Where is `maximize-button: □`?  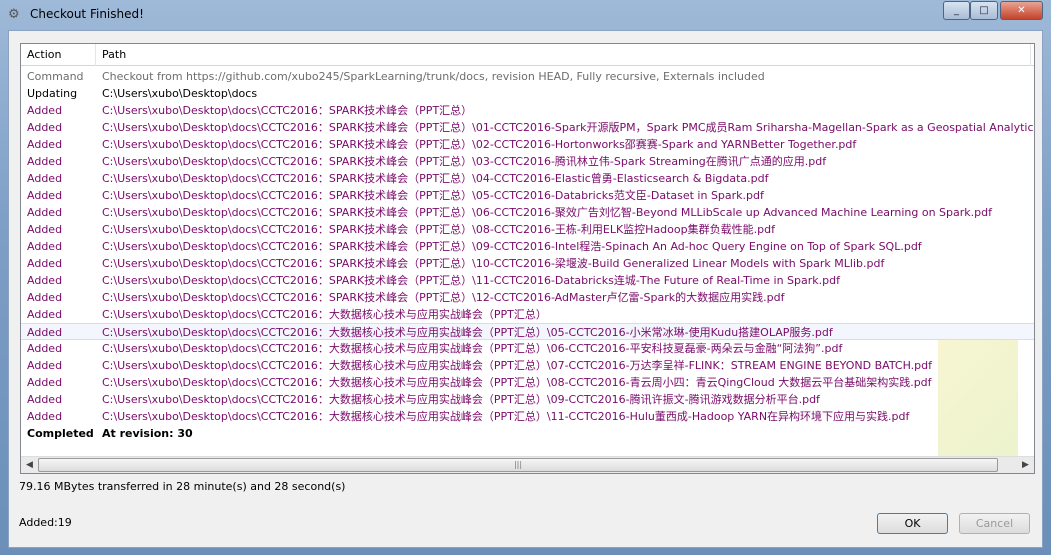 maximize-button: □ is located at coordinates (984, 10).